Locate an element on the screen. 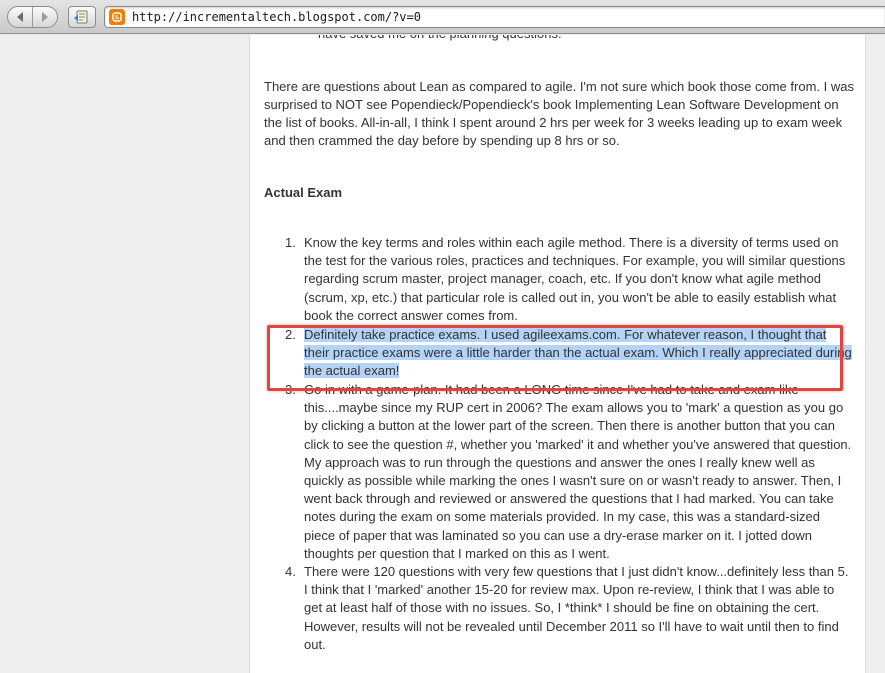  back-arrow-icon is located at coordinates (20, 17).